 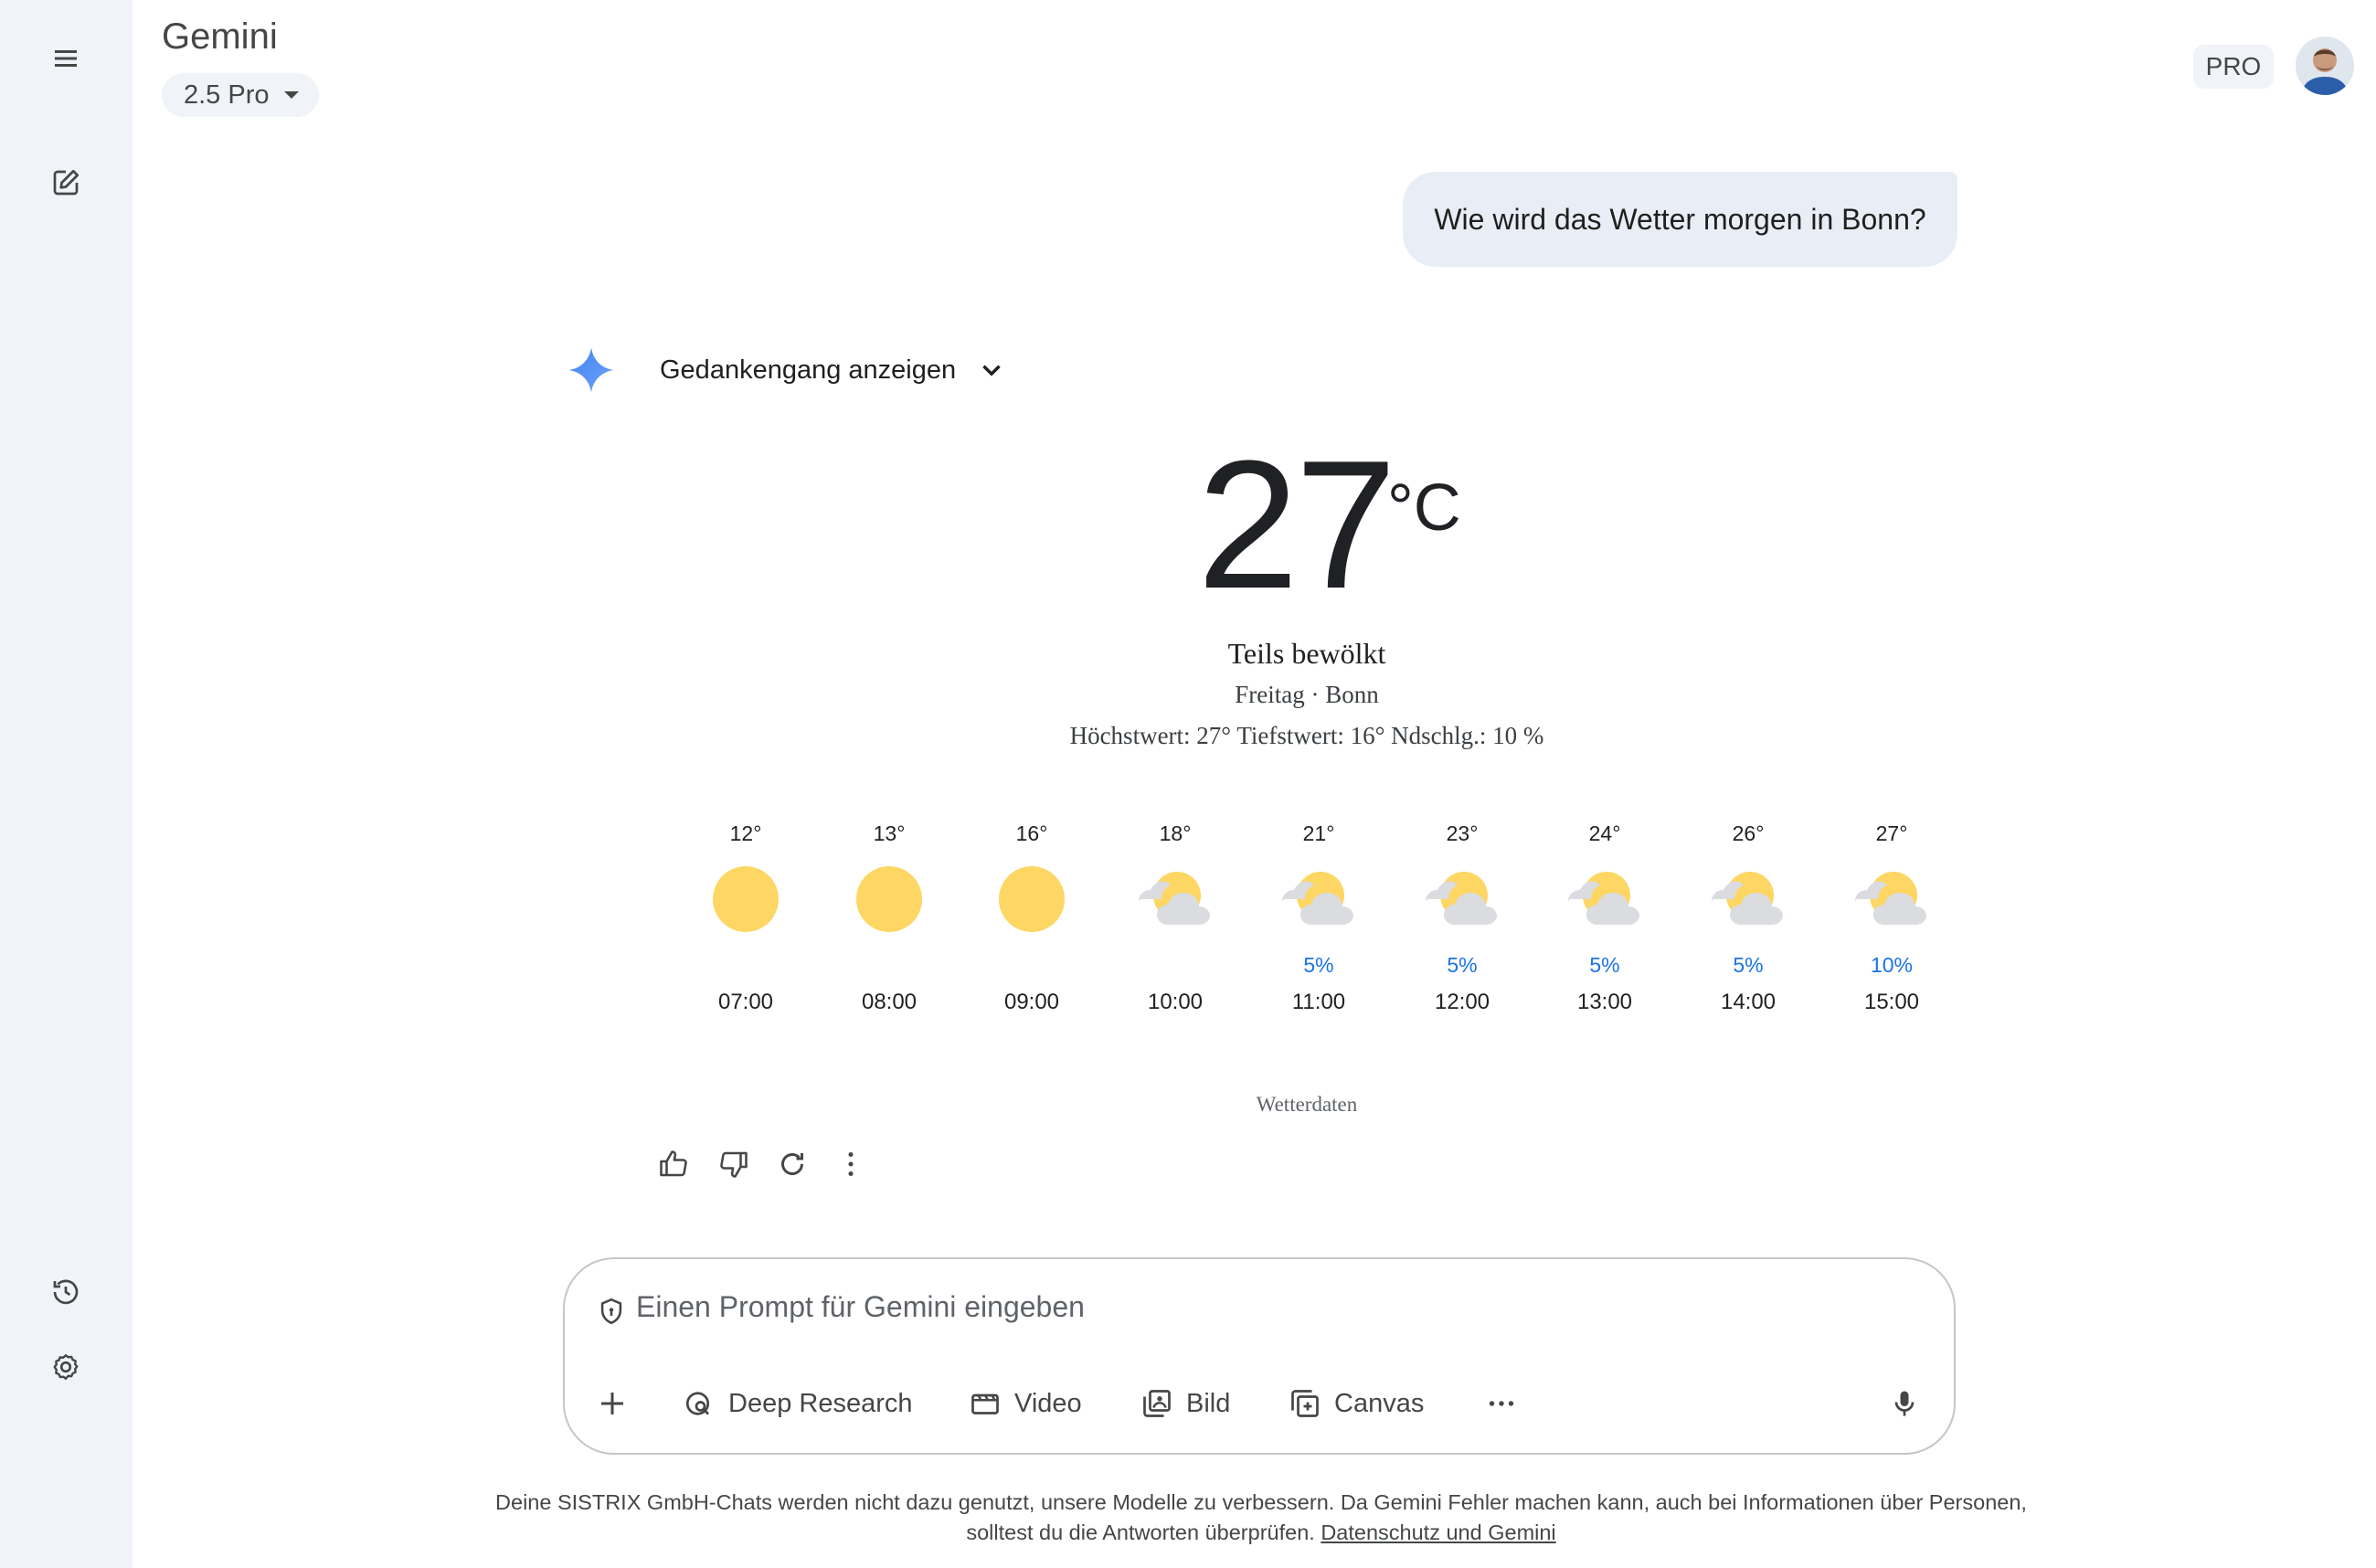 What do you see at coordinates (1604, 833) in the screenshot?
I see `hour-temperature: 24°` at bounding box center [1604, 833].